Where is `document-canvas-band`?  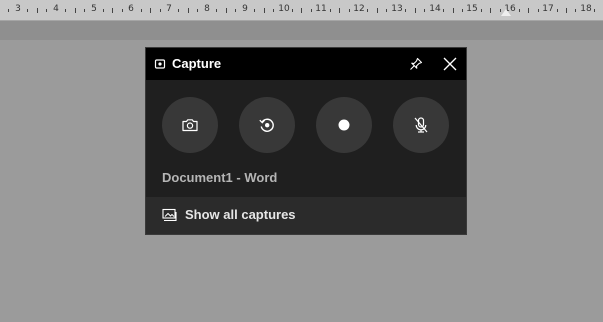
document-canvas-band is located at coordinates (301, 30).